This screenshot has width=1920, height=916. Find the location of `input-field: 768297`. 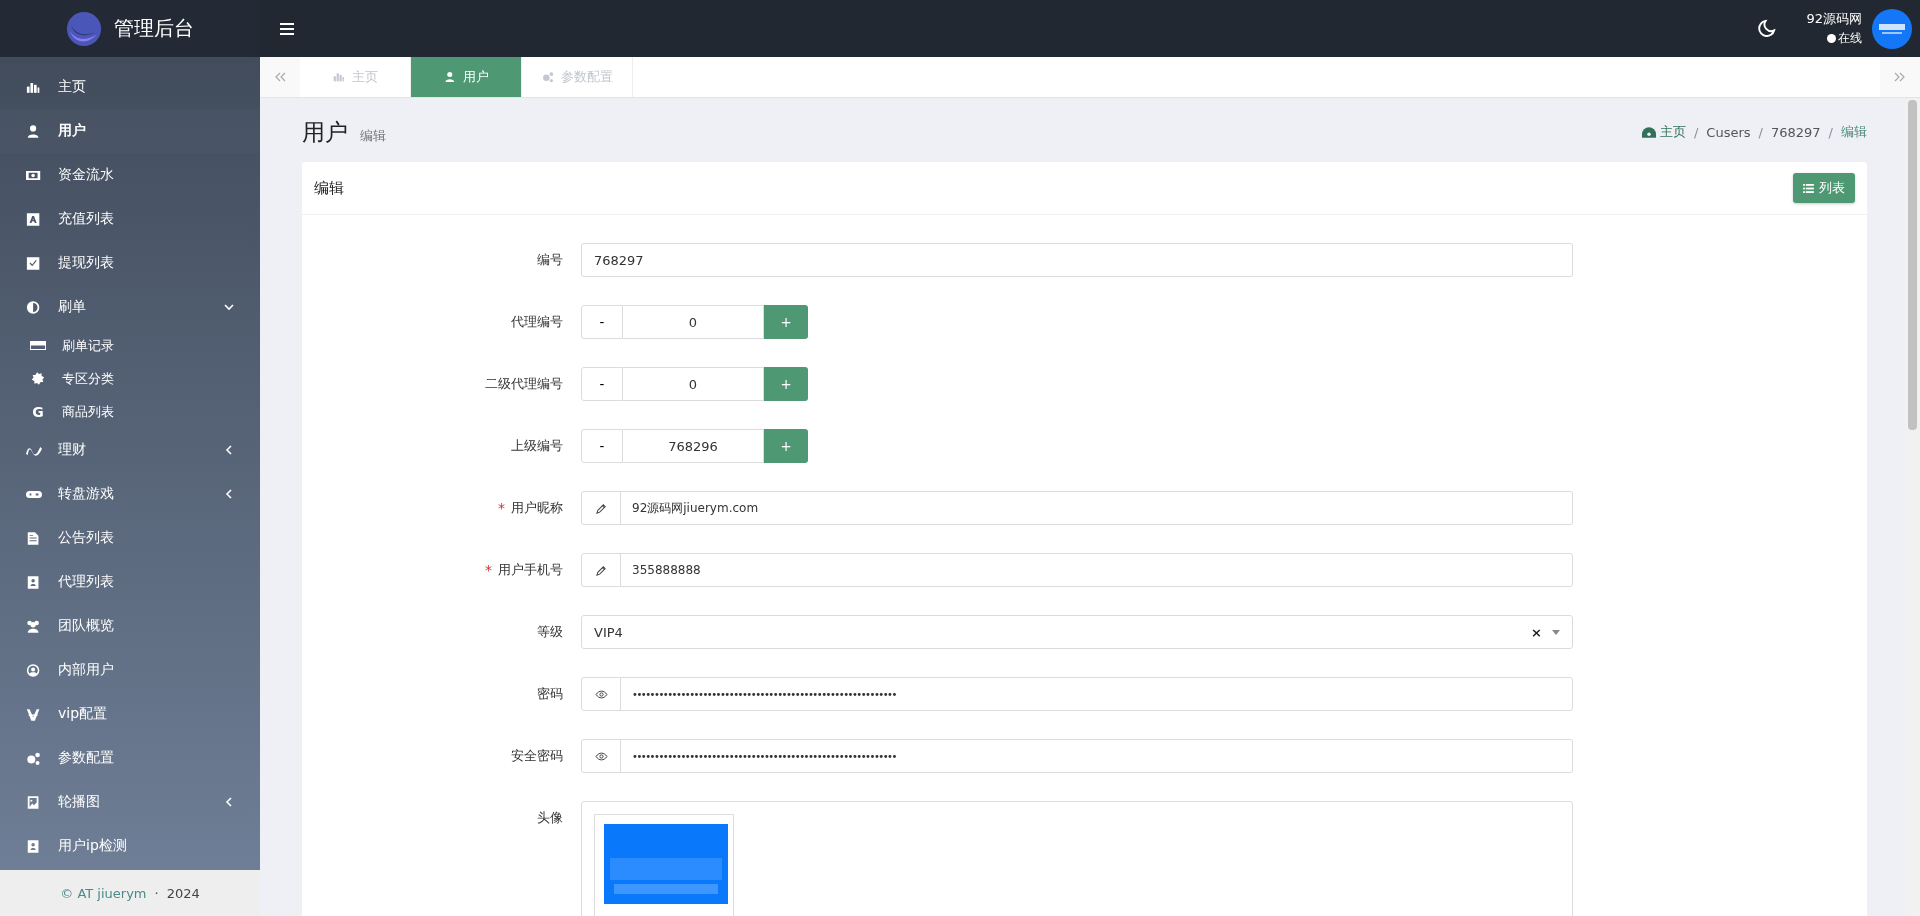

input-field: 768297 is located at coordinates (1077, 260).